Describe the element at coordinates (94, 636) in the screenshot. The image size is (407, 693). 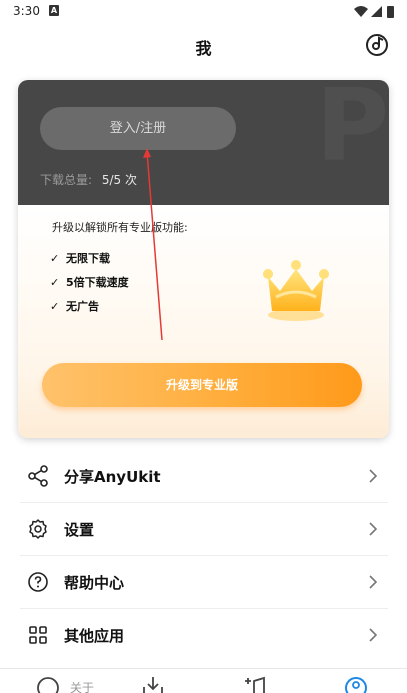
I see `menu-item-label: 其他应用` at that location.